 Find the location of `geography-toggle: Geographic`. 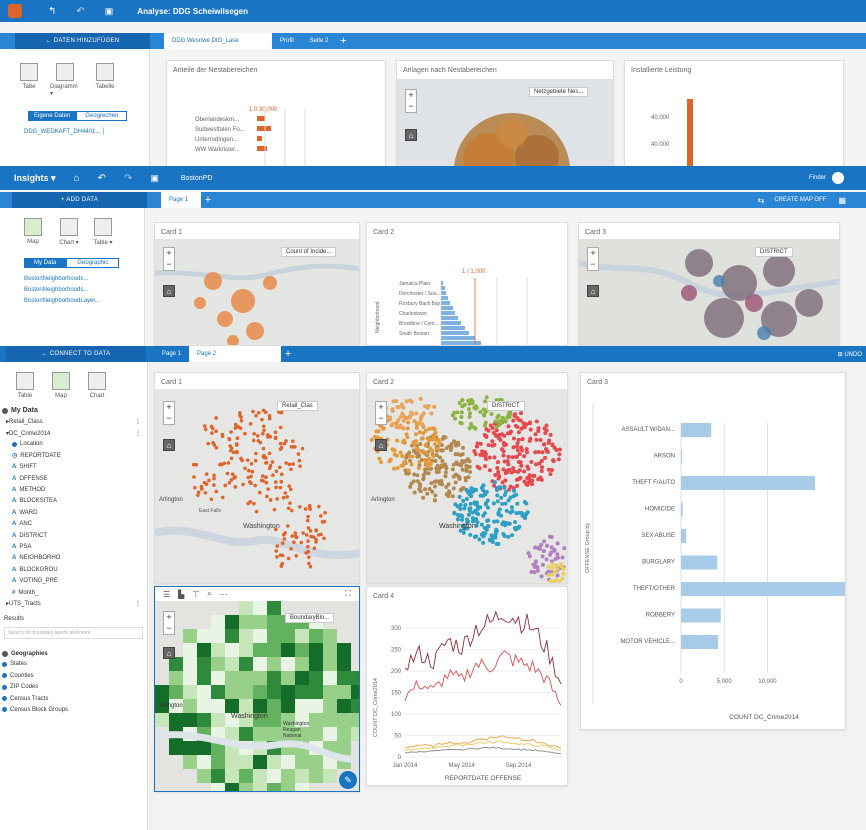

geography-toggle: Geographic is located at coordinates (93, 263).